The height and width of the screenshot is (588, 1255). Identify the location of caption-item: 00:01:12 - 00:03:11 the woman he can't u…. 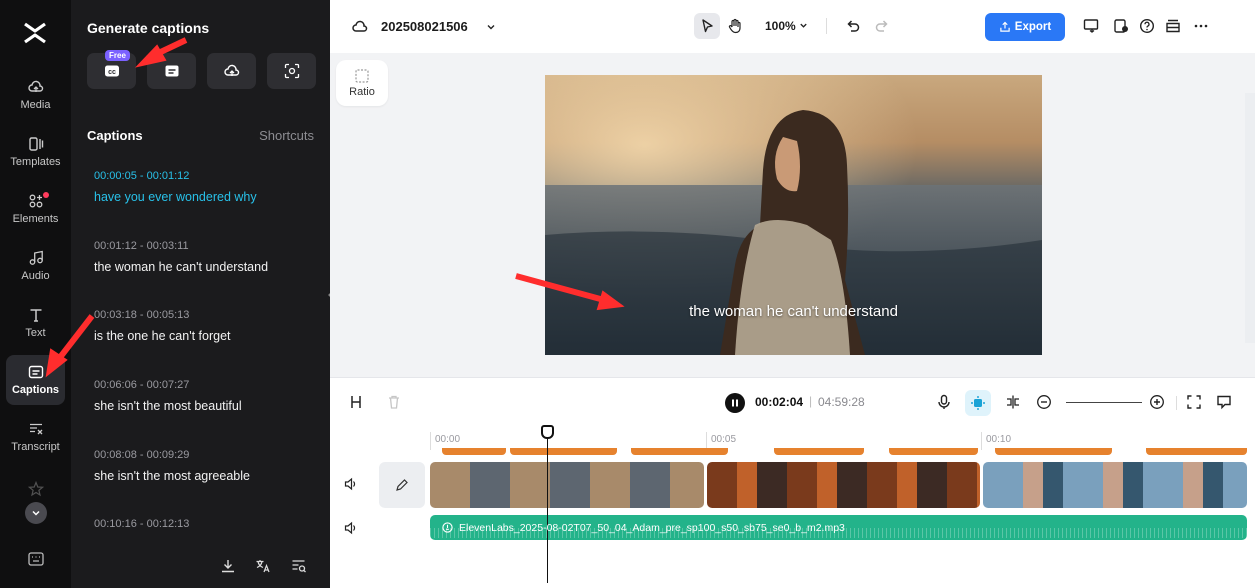
(206, 257).